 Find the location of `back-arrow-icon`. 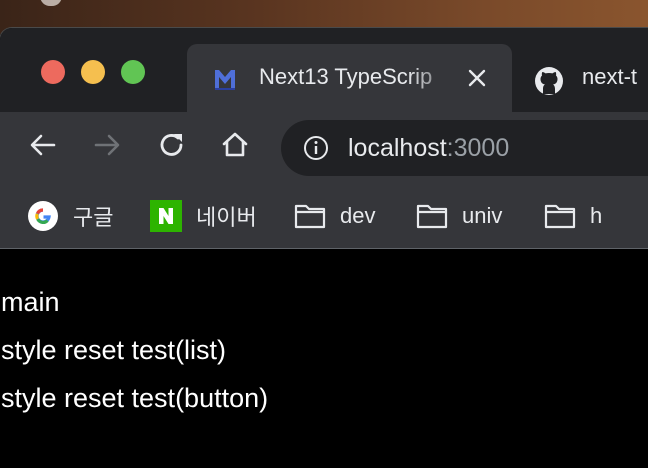

back-arrow-icon is located at coordinates (43, 147).